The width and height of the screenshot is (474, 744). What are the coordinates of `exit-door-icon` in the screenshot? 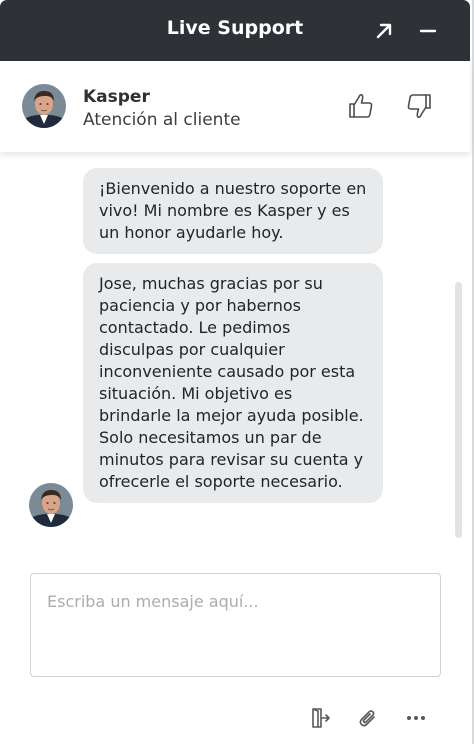 It's located at (321, 718).